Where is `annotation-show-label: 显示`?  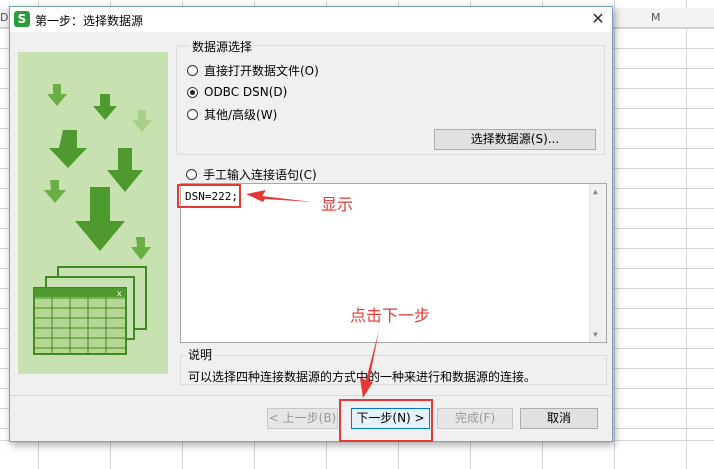
annotation-show-label: 显示 is located at coordinates (337, 204).